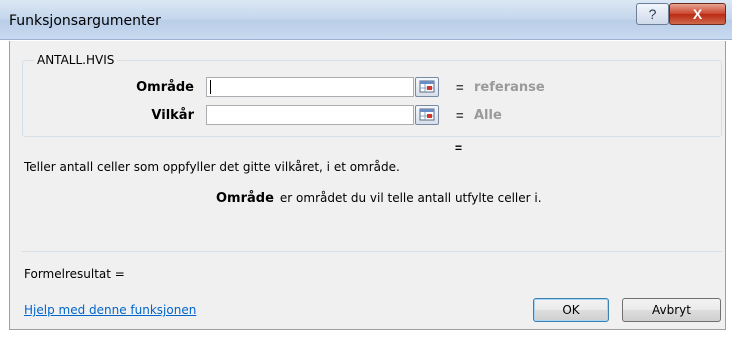 This screenshot has height=337, width=732. What do you see at coordinates (366, 20) in the screenshot?
I see `title-bar: Funksjonsargumenter ? X` at bounding box center [366, 20].